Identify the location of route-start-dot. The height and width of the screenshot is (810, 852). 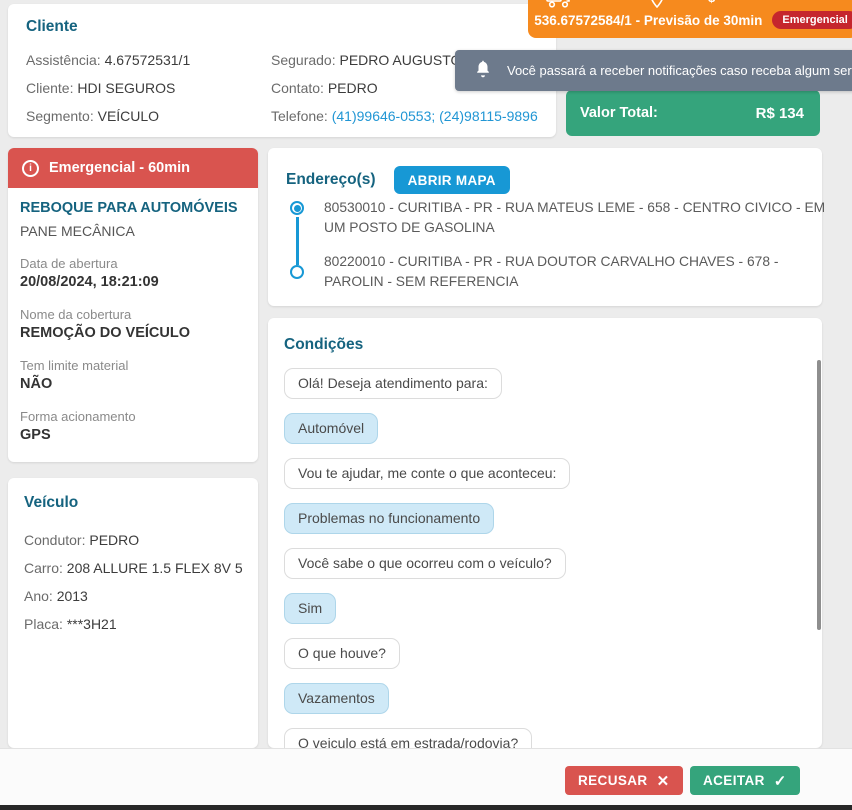
(297, 208).